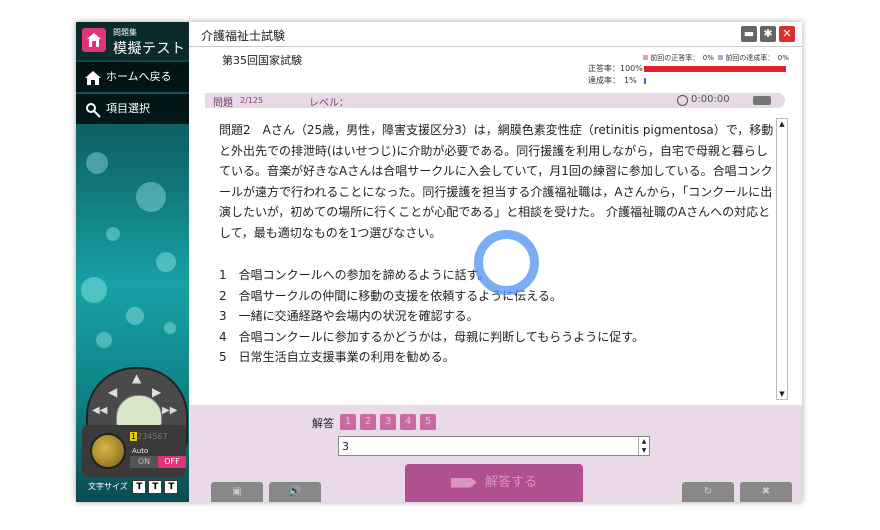 The image size is (880, 530). I want to click on answer-input-value: 3, so click(345, 446).